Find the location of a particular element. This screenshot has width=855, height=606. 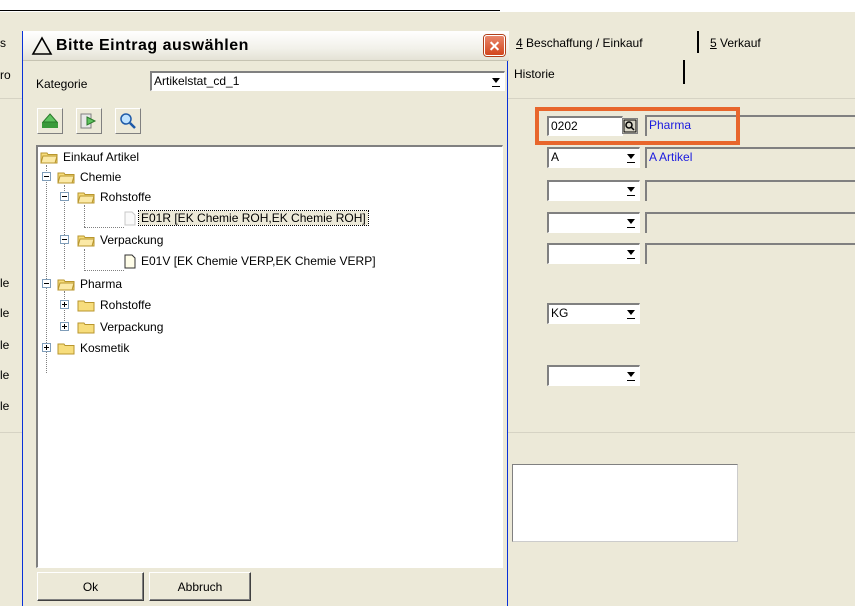

highlight-annotation is located at coordinates (637, 126).